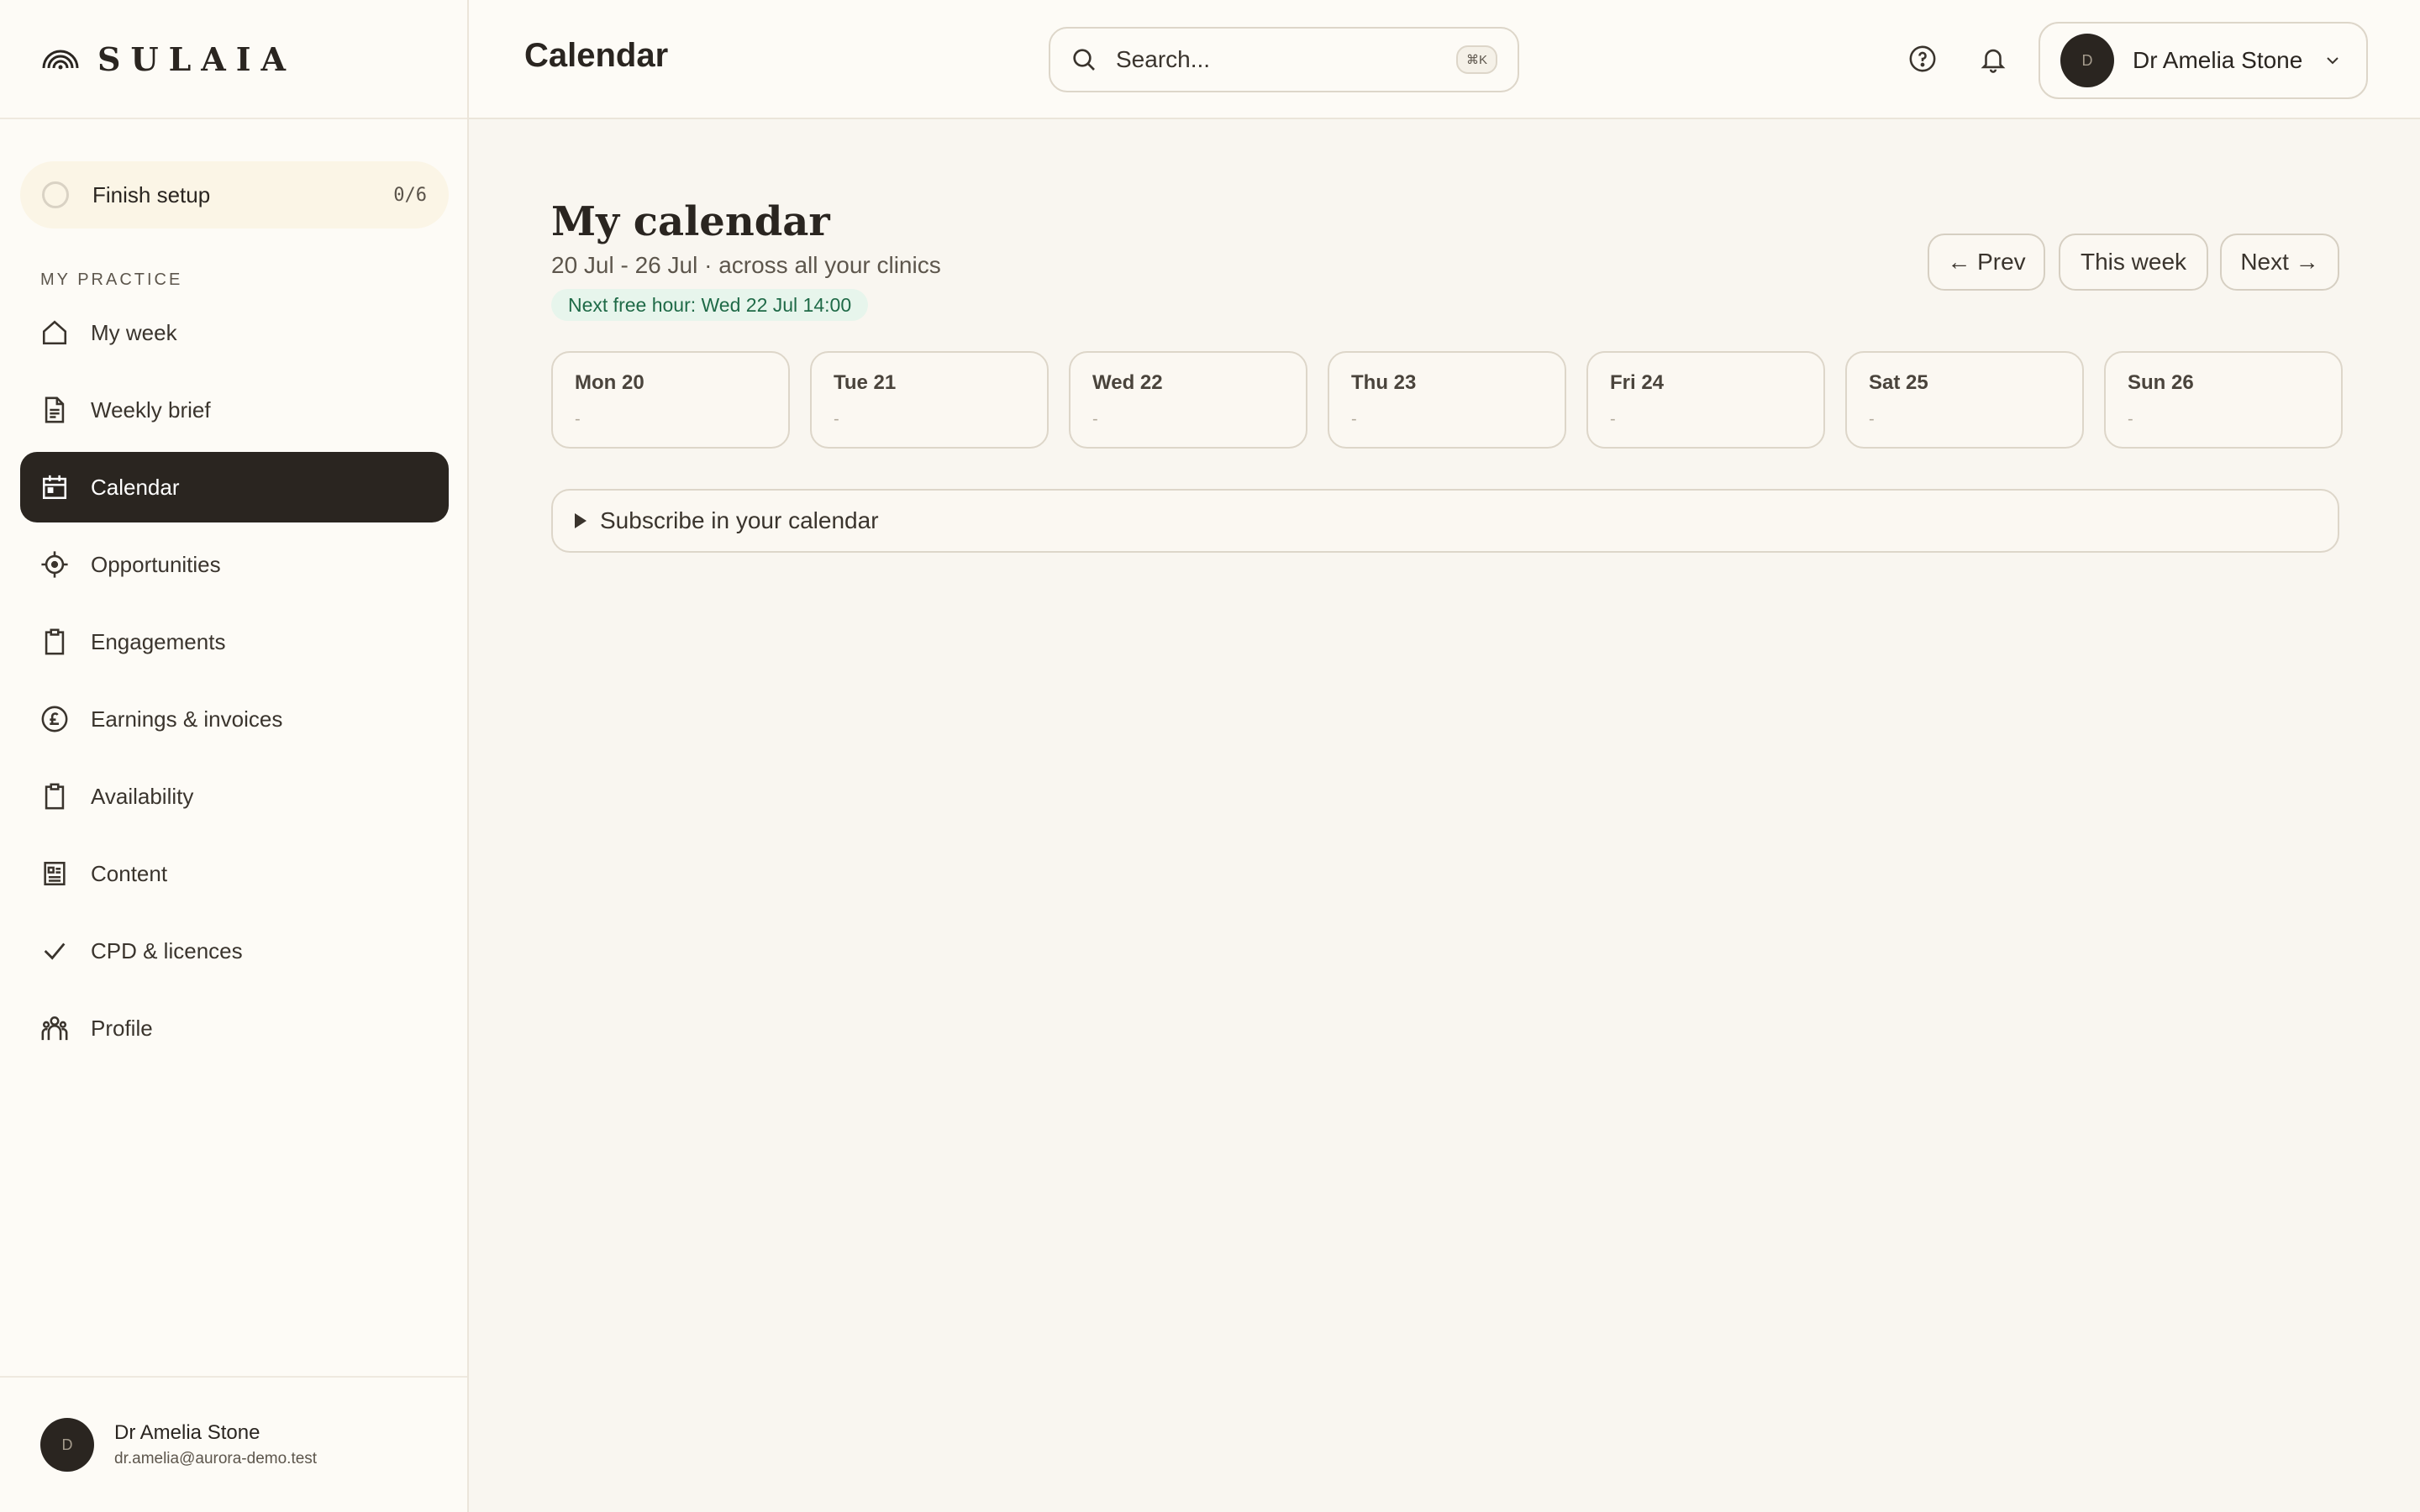 The image size is (2420, 1512). I want to click on sidebar-item-weekly-brief: Weekly brief, so click(234, 410).